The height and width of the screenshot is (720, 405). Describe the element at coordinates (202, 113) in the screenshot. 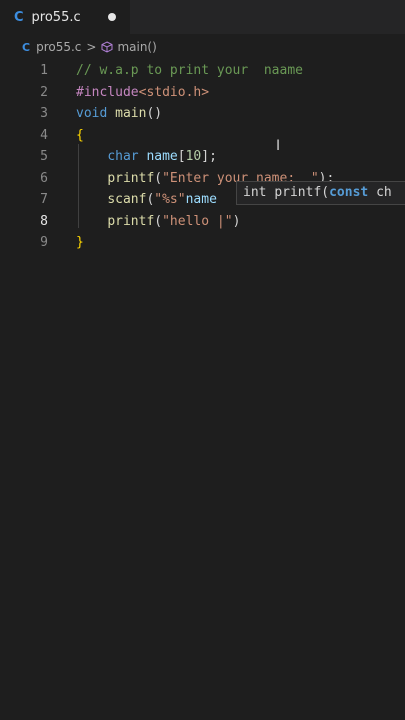

I see `code-line: 3 void main()` at that location.